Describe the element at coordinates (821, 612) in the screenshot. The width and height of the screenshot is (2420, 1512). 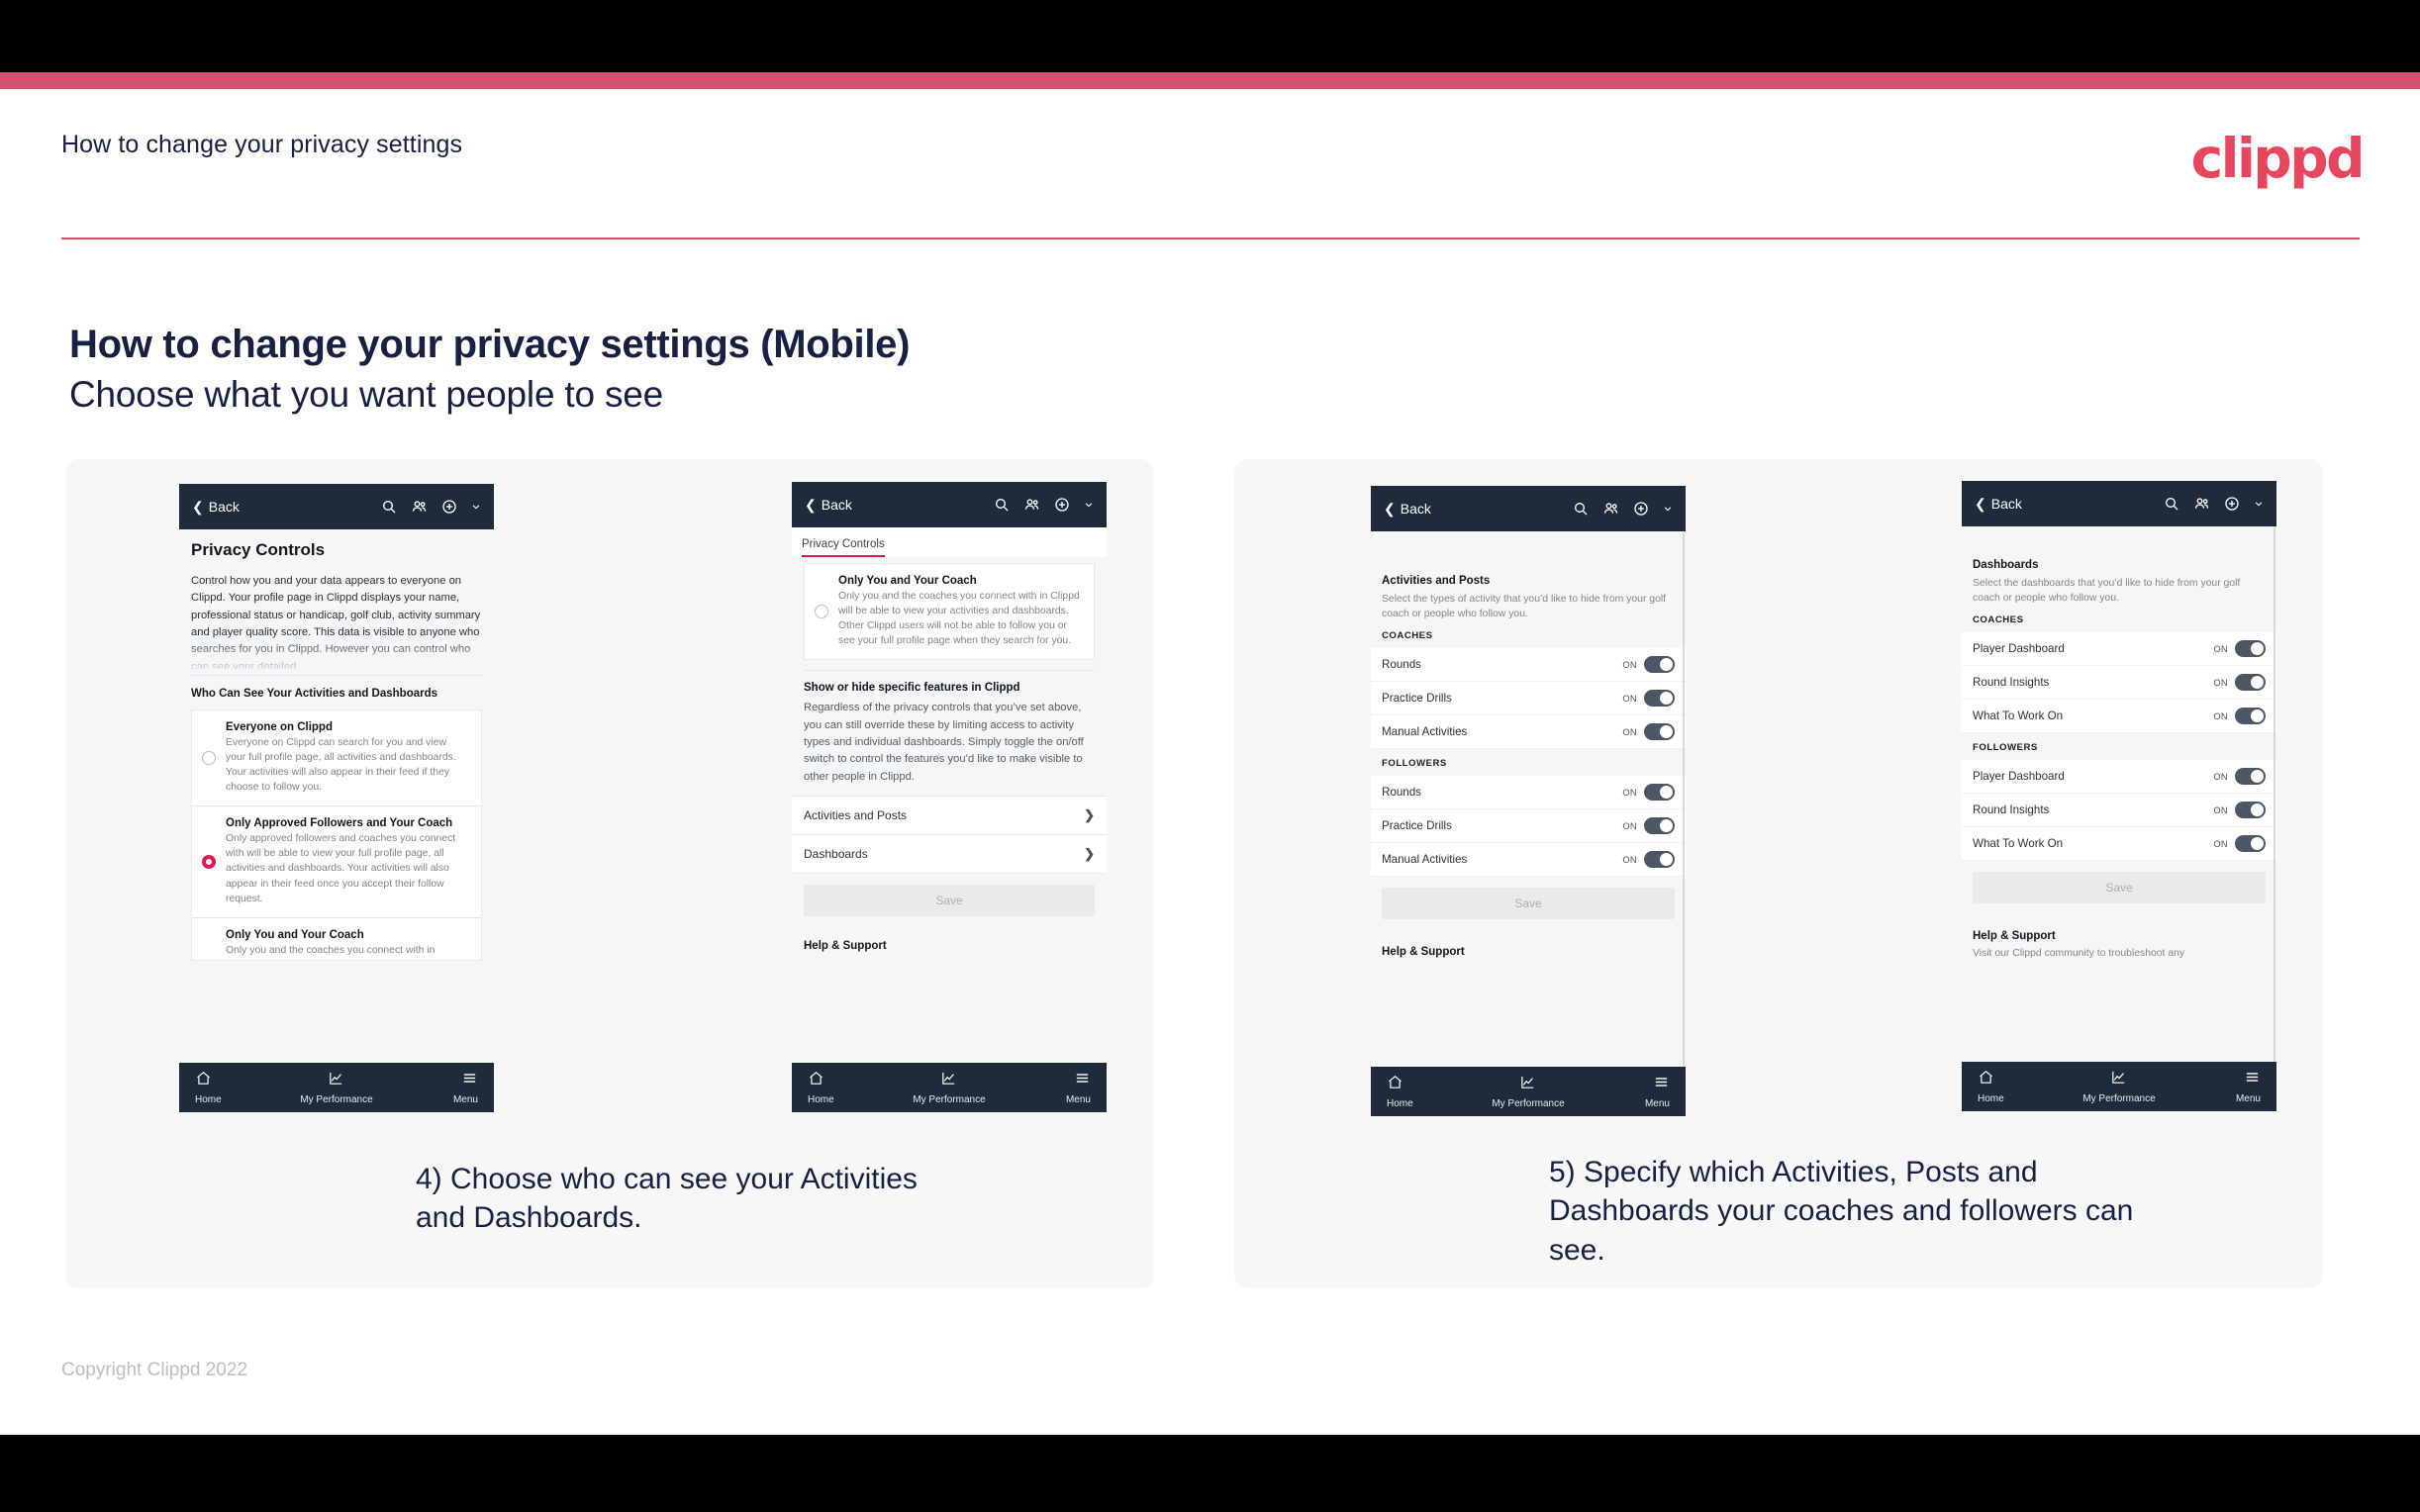
I see `radio-only-you` at that location.